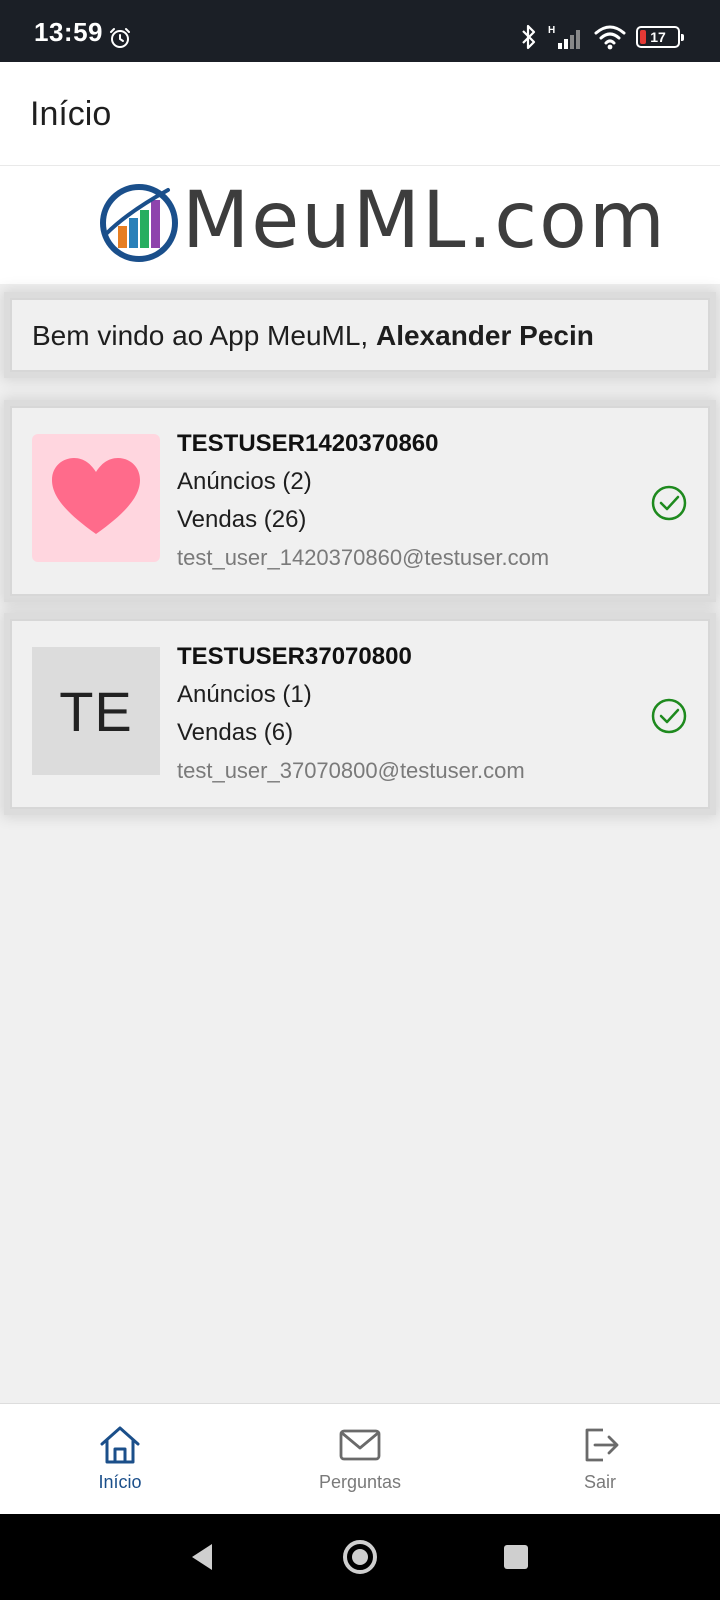  Describe the element at coordinates (204, 335) in the screenshot. I see `welcome-prefix: Bem vindo ao App MeuML,` at that location.